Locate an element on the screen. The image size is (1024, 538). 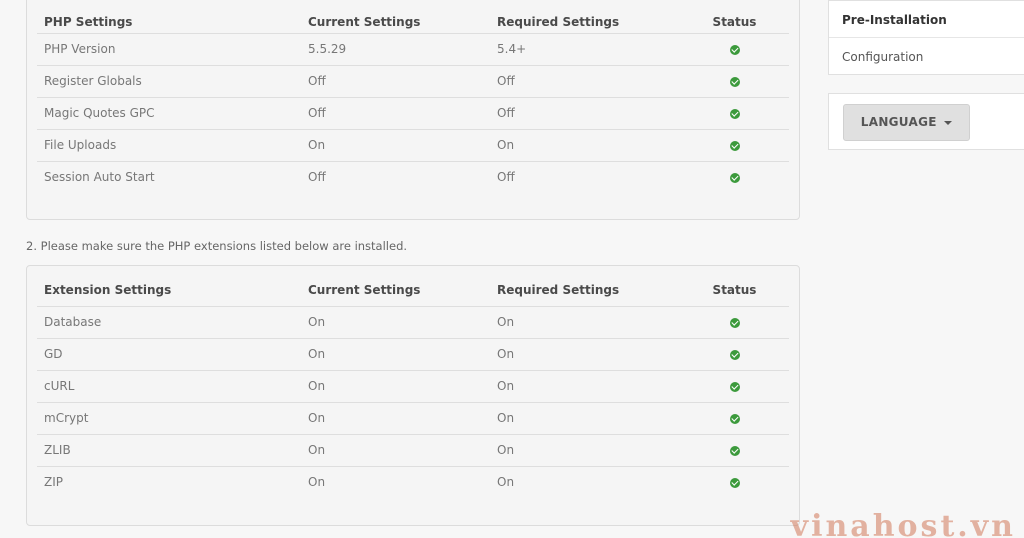
table-row: mCrypt On On is located at coordinates (413, 418).